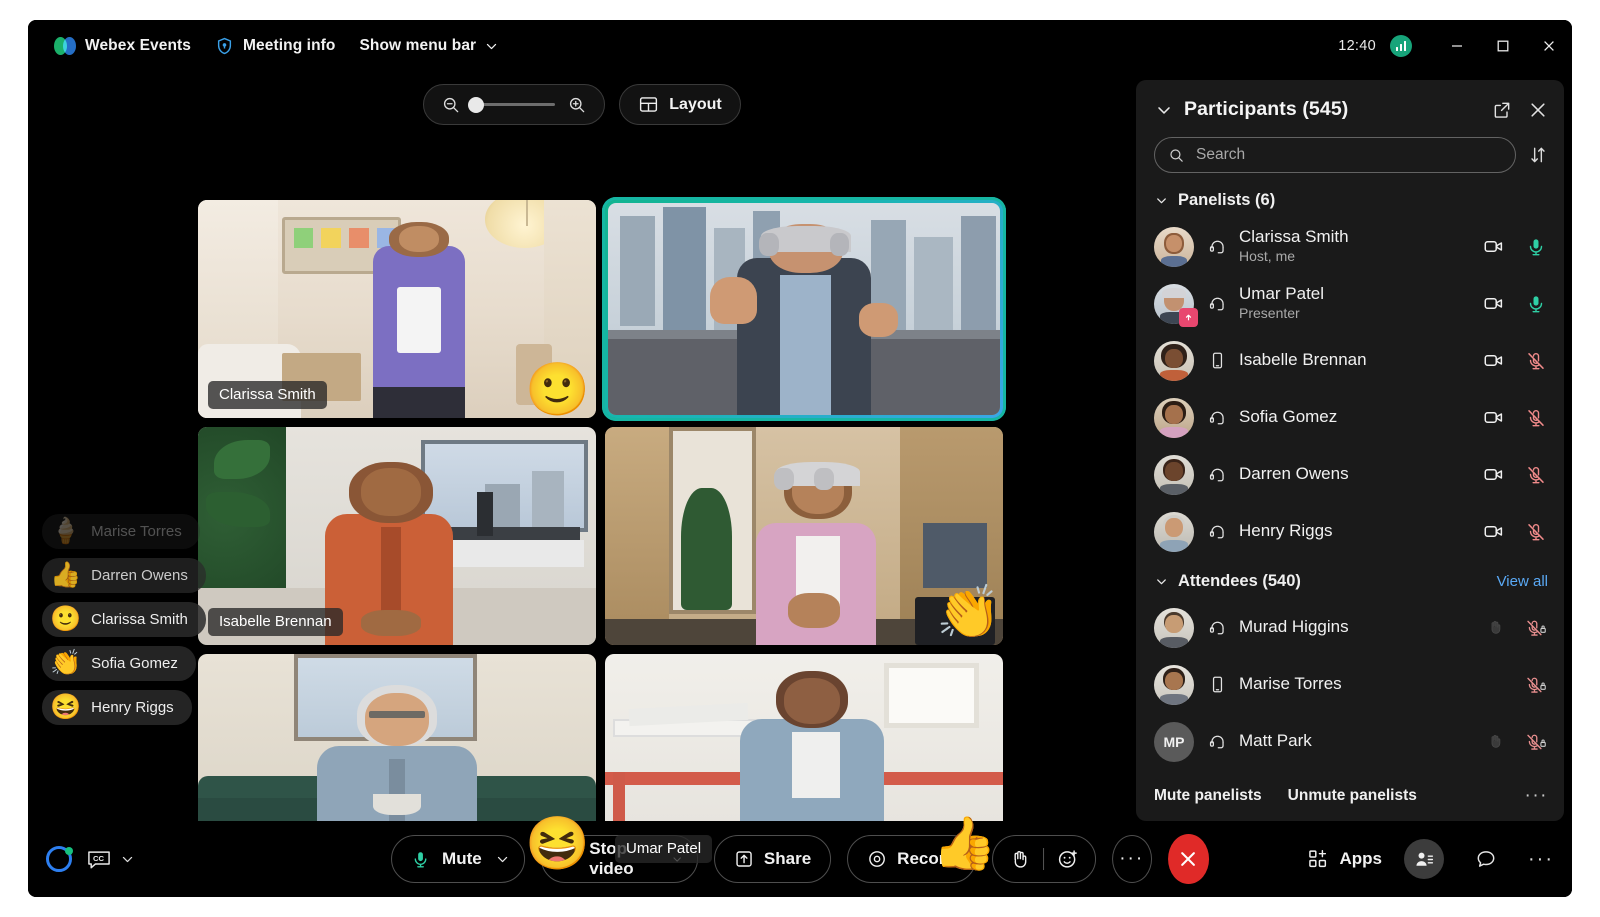 The width and height of the screenshot is (1600, 917). What do you see at coordinates (695, 104) in the screenshot?
I see `layout-label: Layout` at bounding box center [695, 104].